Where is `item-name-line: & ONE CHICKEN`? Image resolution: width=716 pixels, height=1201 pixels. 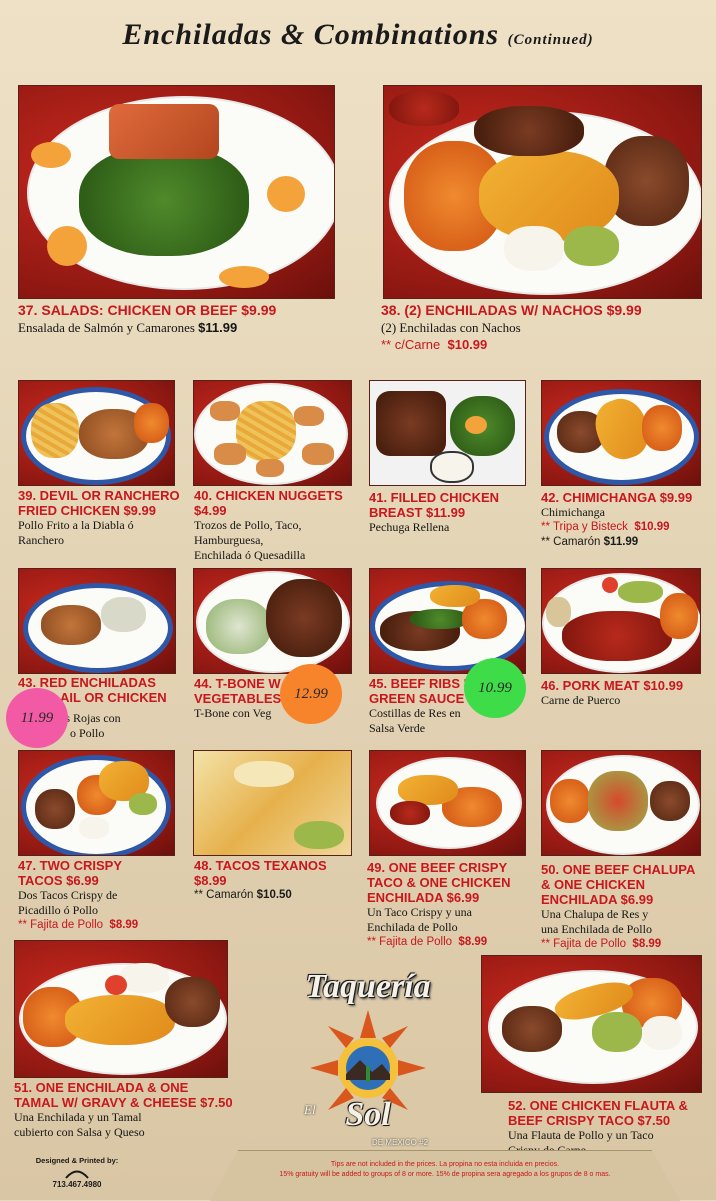
item-name-line: & ONE CHICKEN is located at coordinates (593, 884).